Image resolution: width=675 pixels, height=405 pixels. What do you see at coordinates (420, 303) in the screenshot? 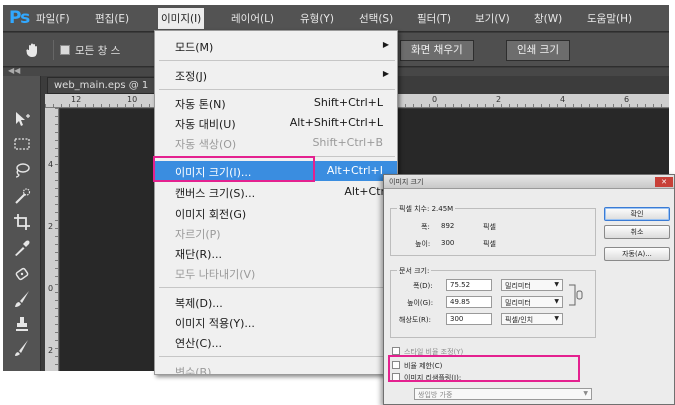
I see `doc-height-label: 높이(G):` at bounding box center [420, 303].